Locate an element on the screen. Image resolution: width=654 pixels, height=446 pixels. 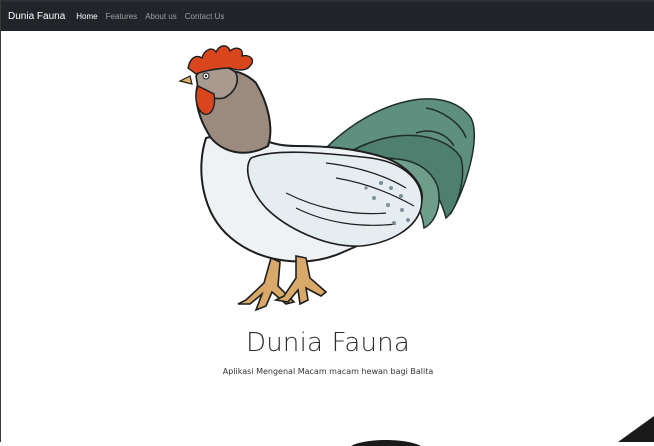
corner-decoration is located at coordinates (636, 429).